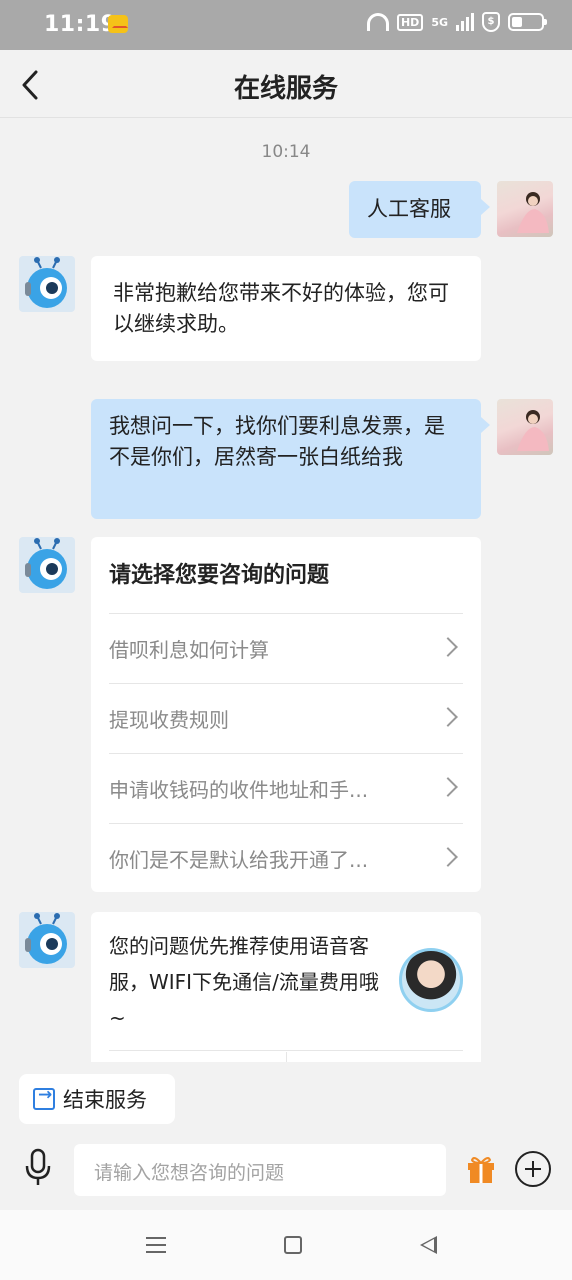  What do you see at coordinates (431, 980) in the screenshot?
I see `agent-avatar` at bounding box center [431, 980].